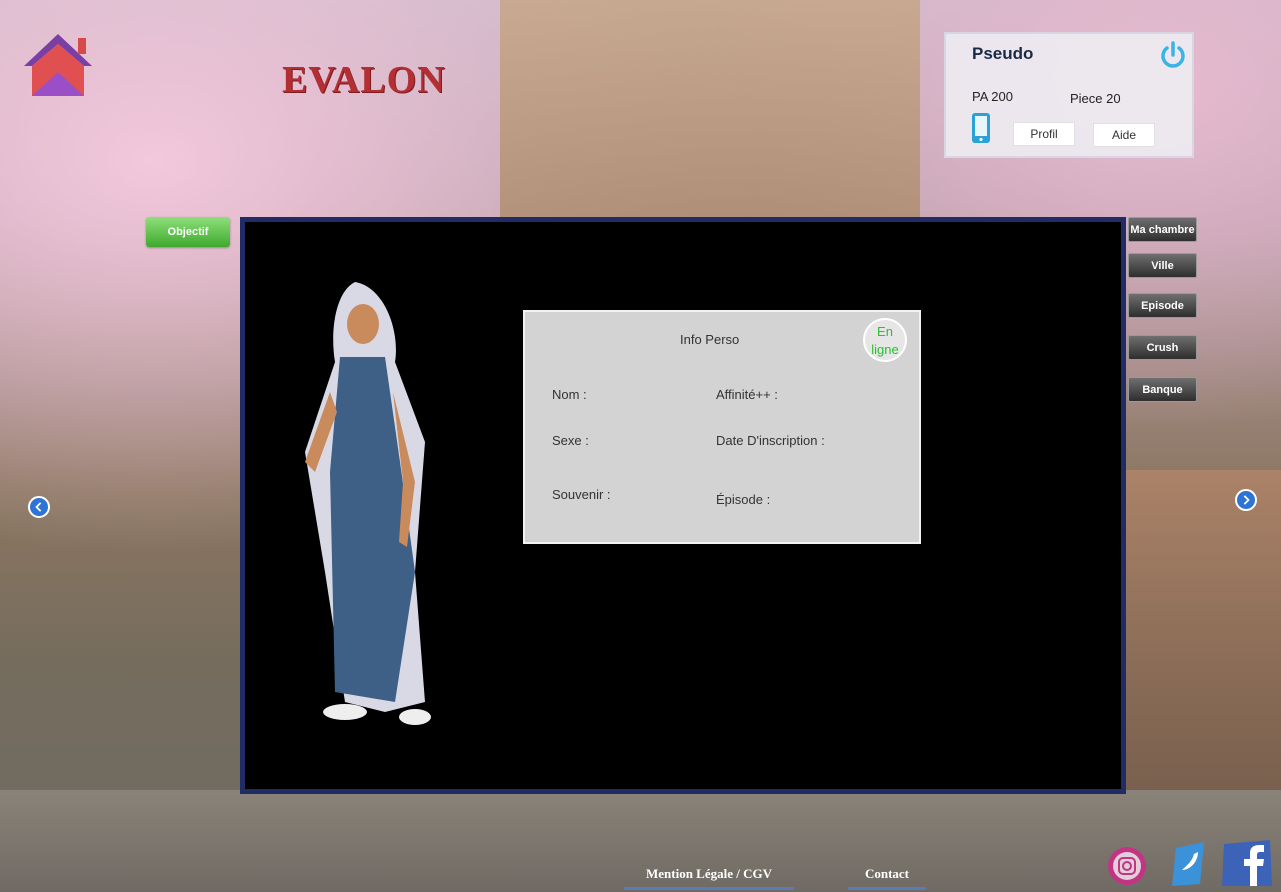 This screenshot has height=892, width=1281. I want to click on side-menu-banque: Banque, so click(1162, 389).